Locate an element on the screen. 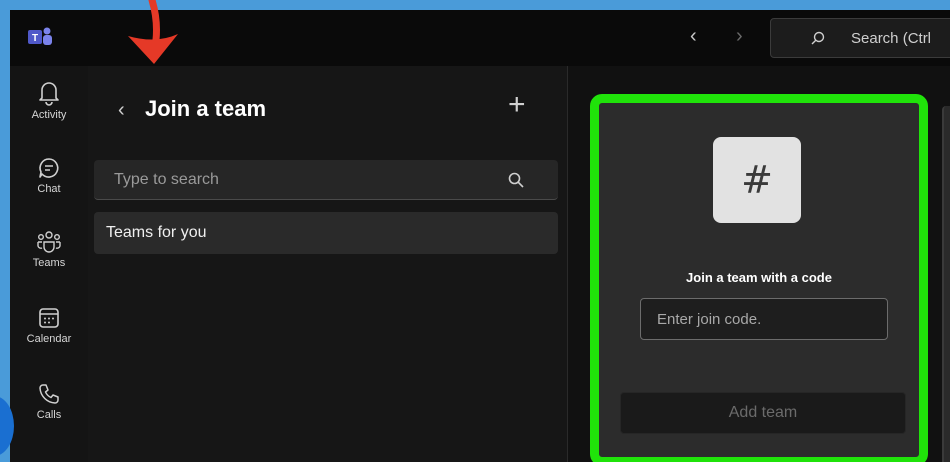 This screenshot has width=950, height=462. global-search-placeholder: Search (Ctrl is located at coordinates (891, 38).